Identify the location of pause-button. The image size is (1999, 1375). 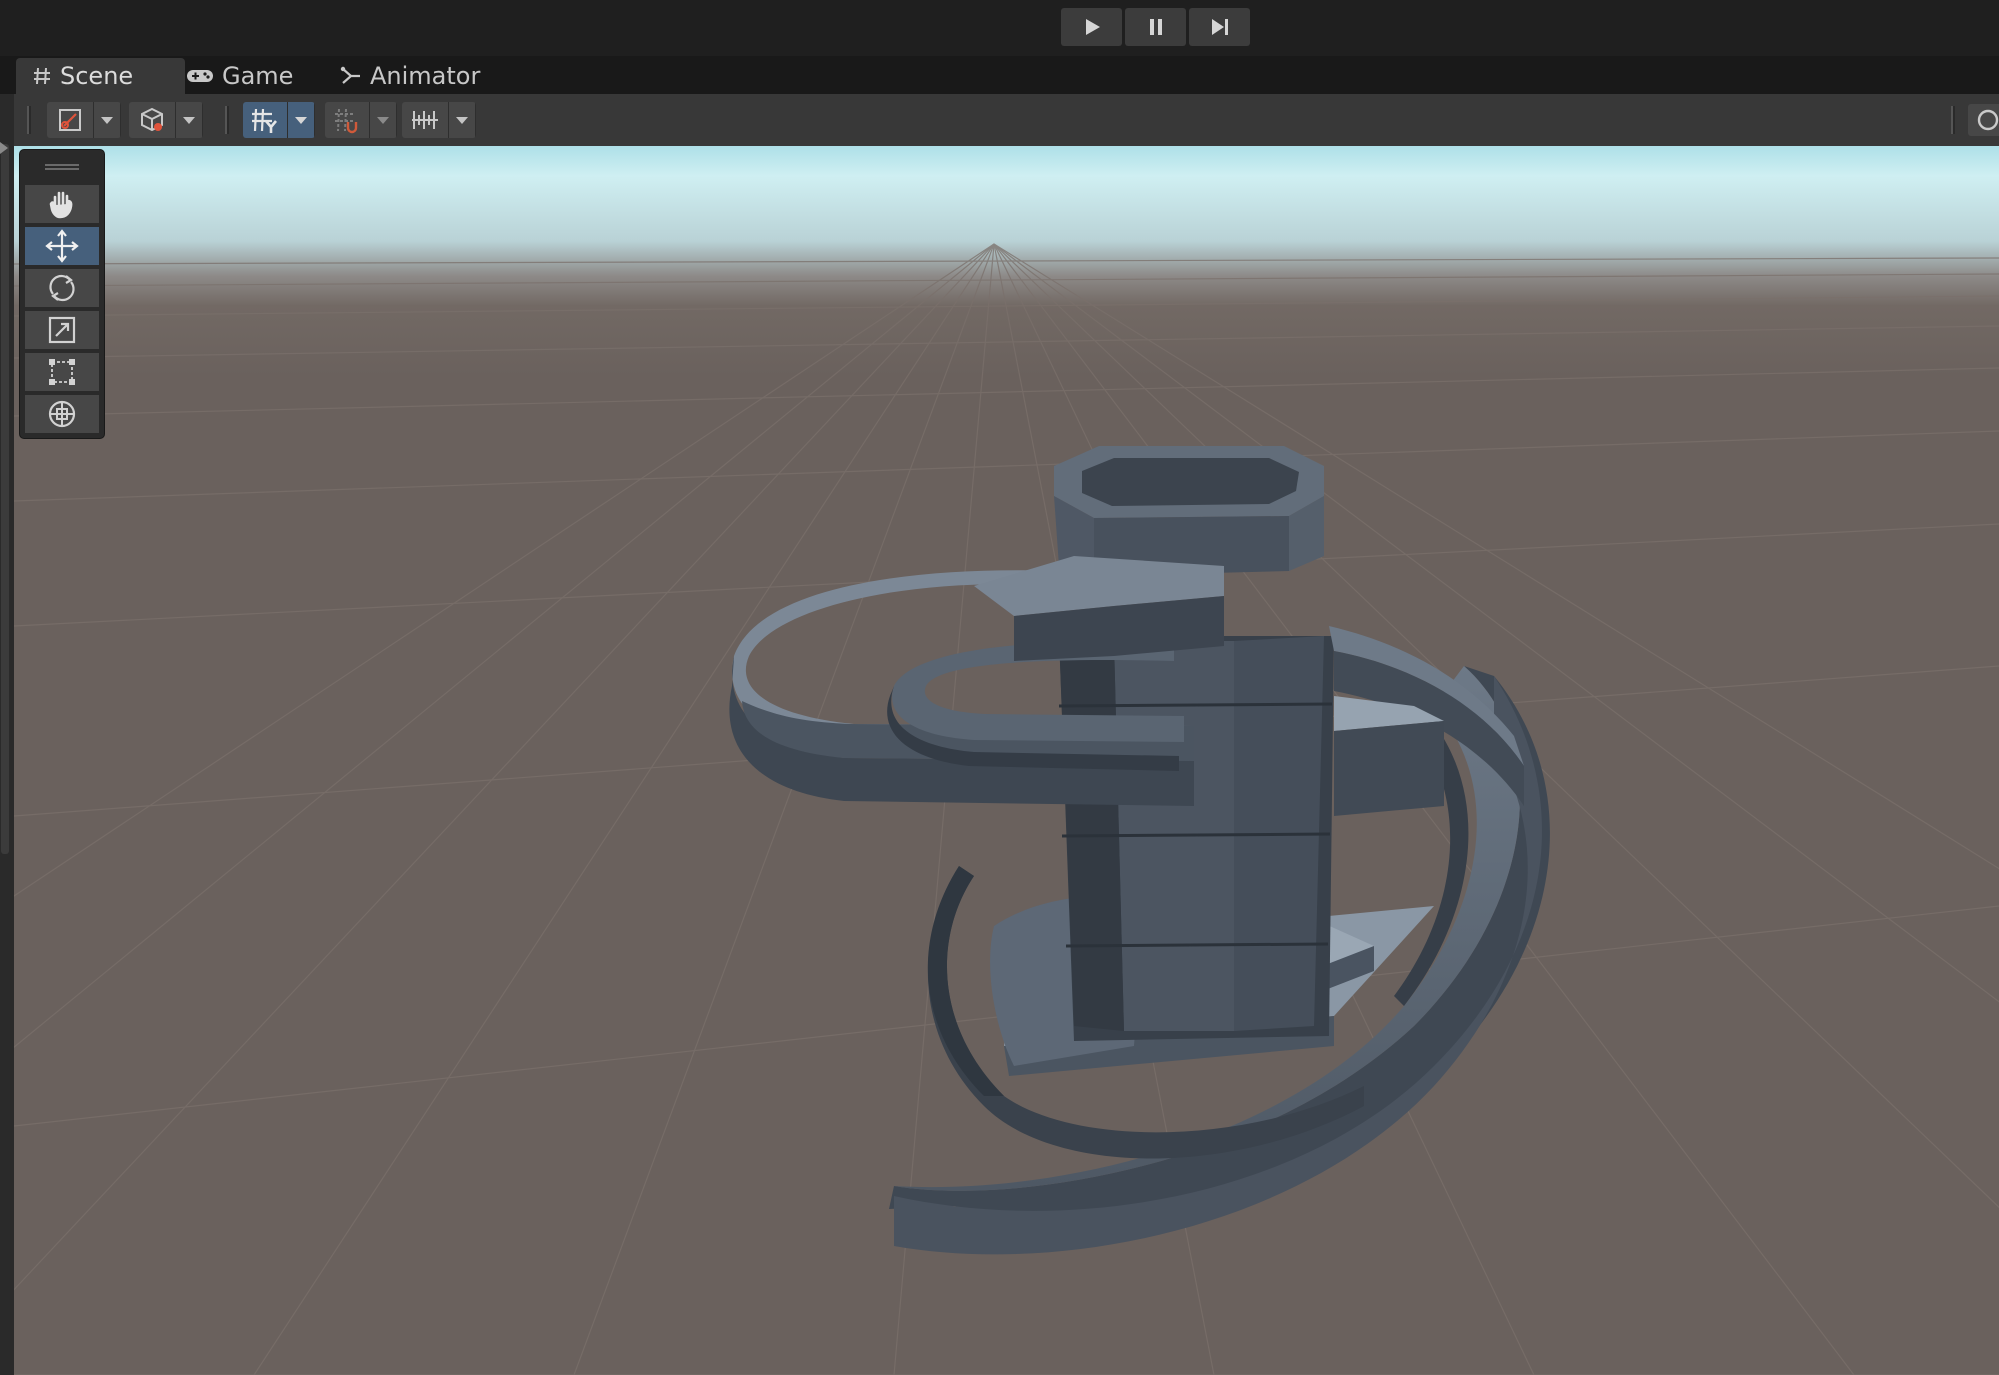
(1155, 27).